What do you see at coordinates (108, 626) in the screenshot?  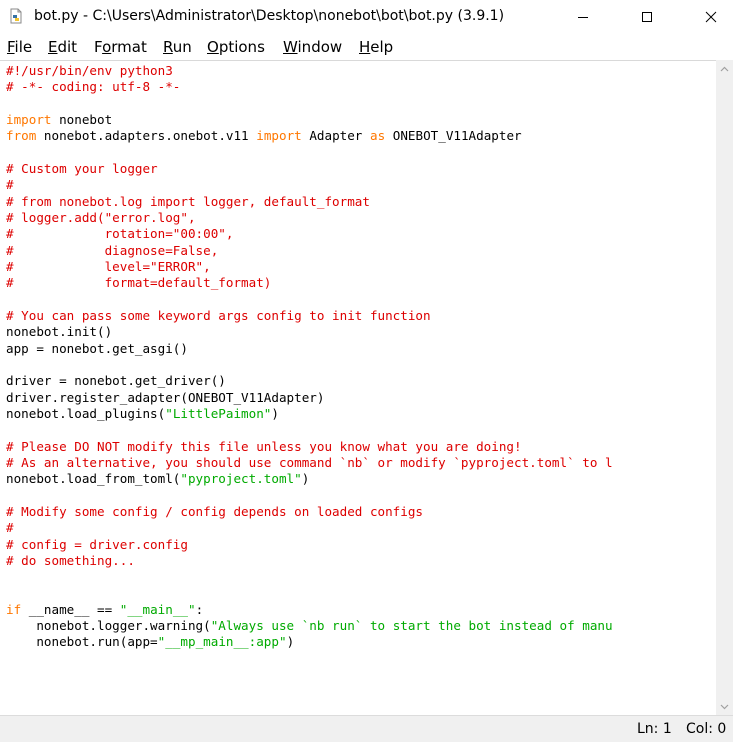 I see `code-token: nonebot.logger.warning(` at bounding box center [108, 626].